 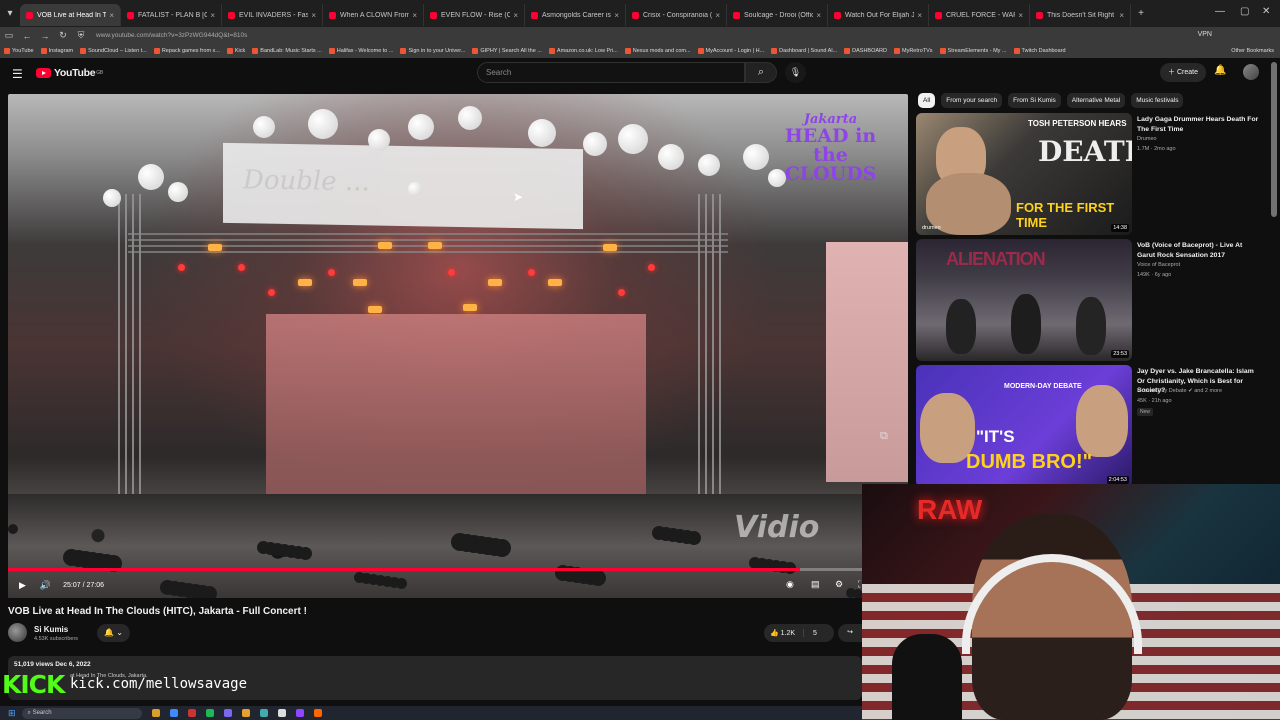 I want to click on minimize-icon: —, so click(x=1220, y=11).